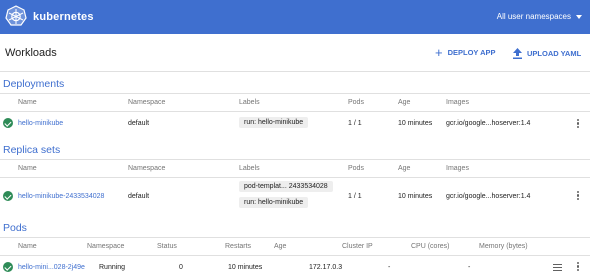 The image size is (590, 280). Describe the element at coordinates (32, 150) in the screenshot. I see `replica-sets-title: Replica sets` at that location.